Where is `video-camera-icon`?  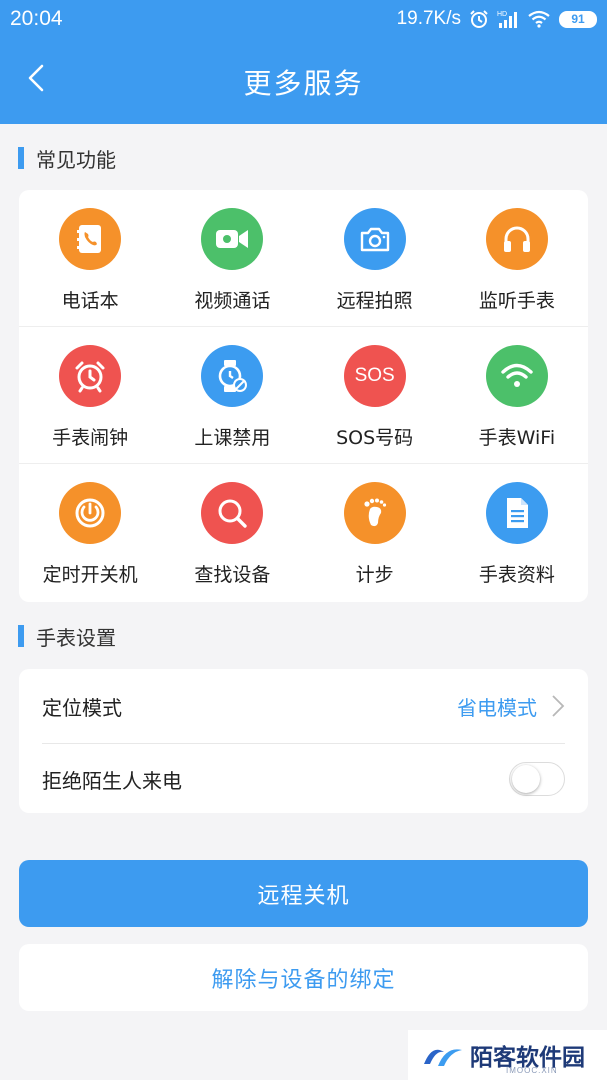
video-camera-icon is located at coordinates (232, 239).